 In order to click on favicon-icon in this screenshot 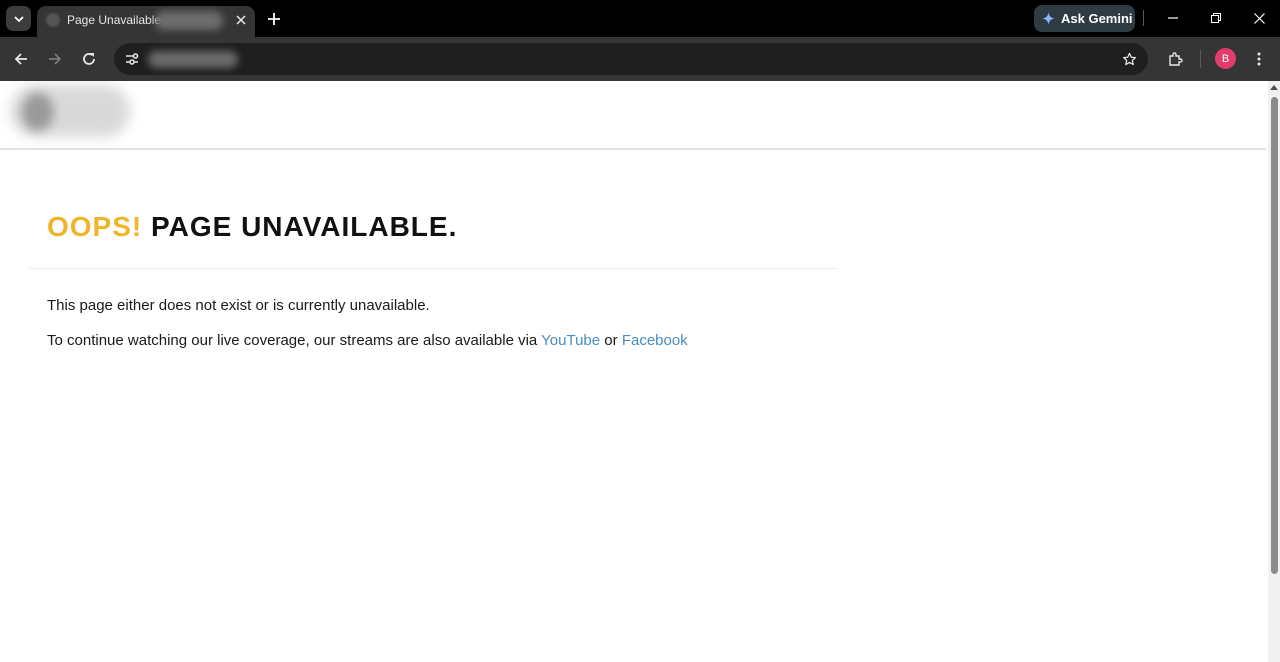, I will do `click(53, 20)`.